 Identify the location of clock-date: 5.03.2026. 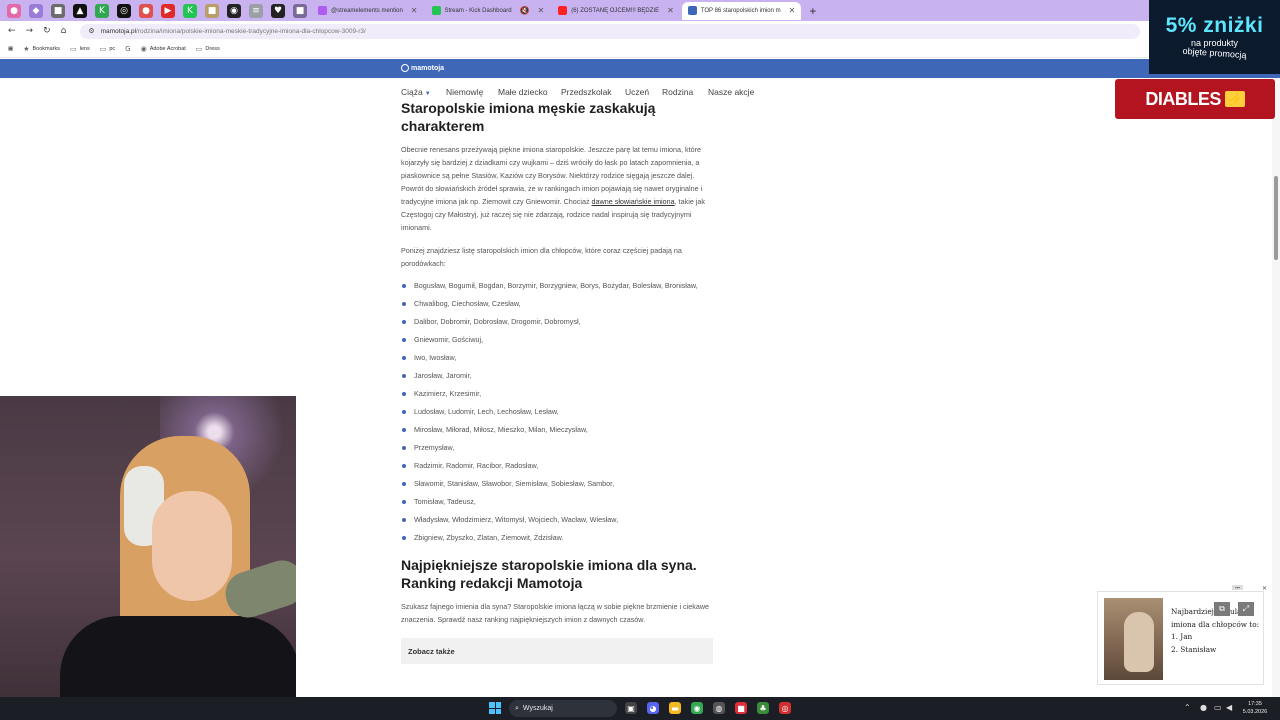
(1255, 712).